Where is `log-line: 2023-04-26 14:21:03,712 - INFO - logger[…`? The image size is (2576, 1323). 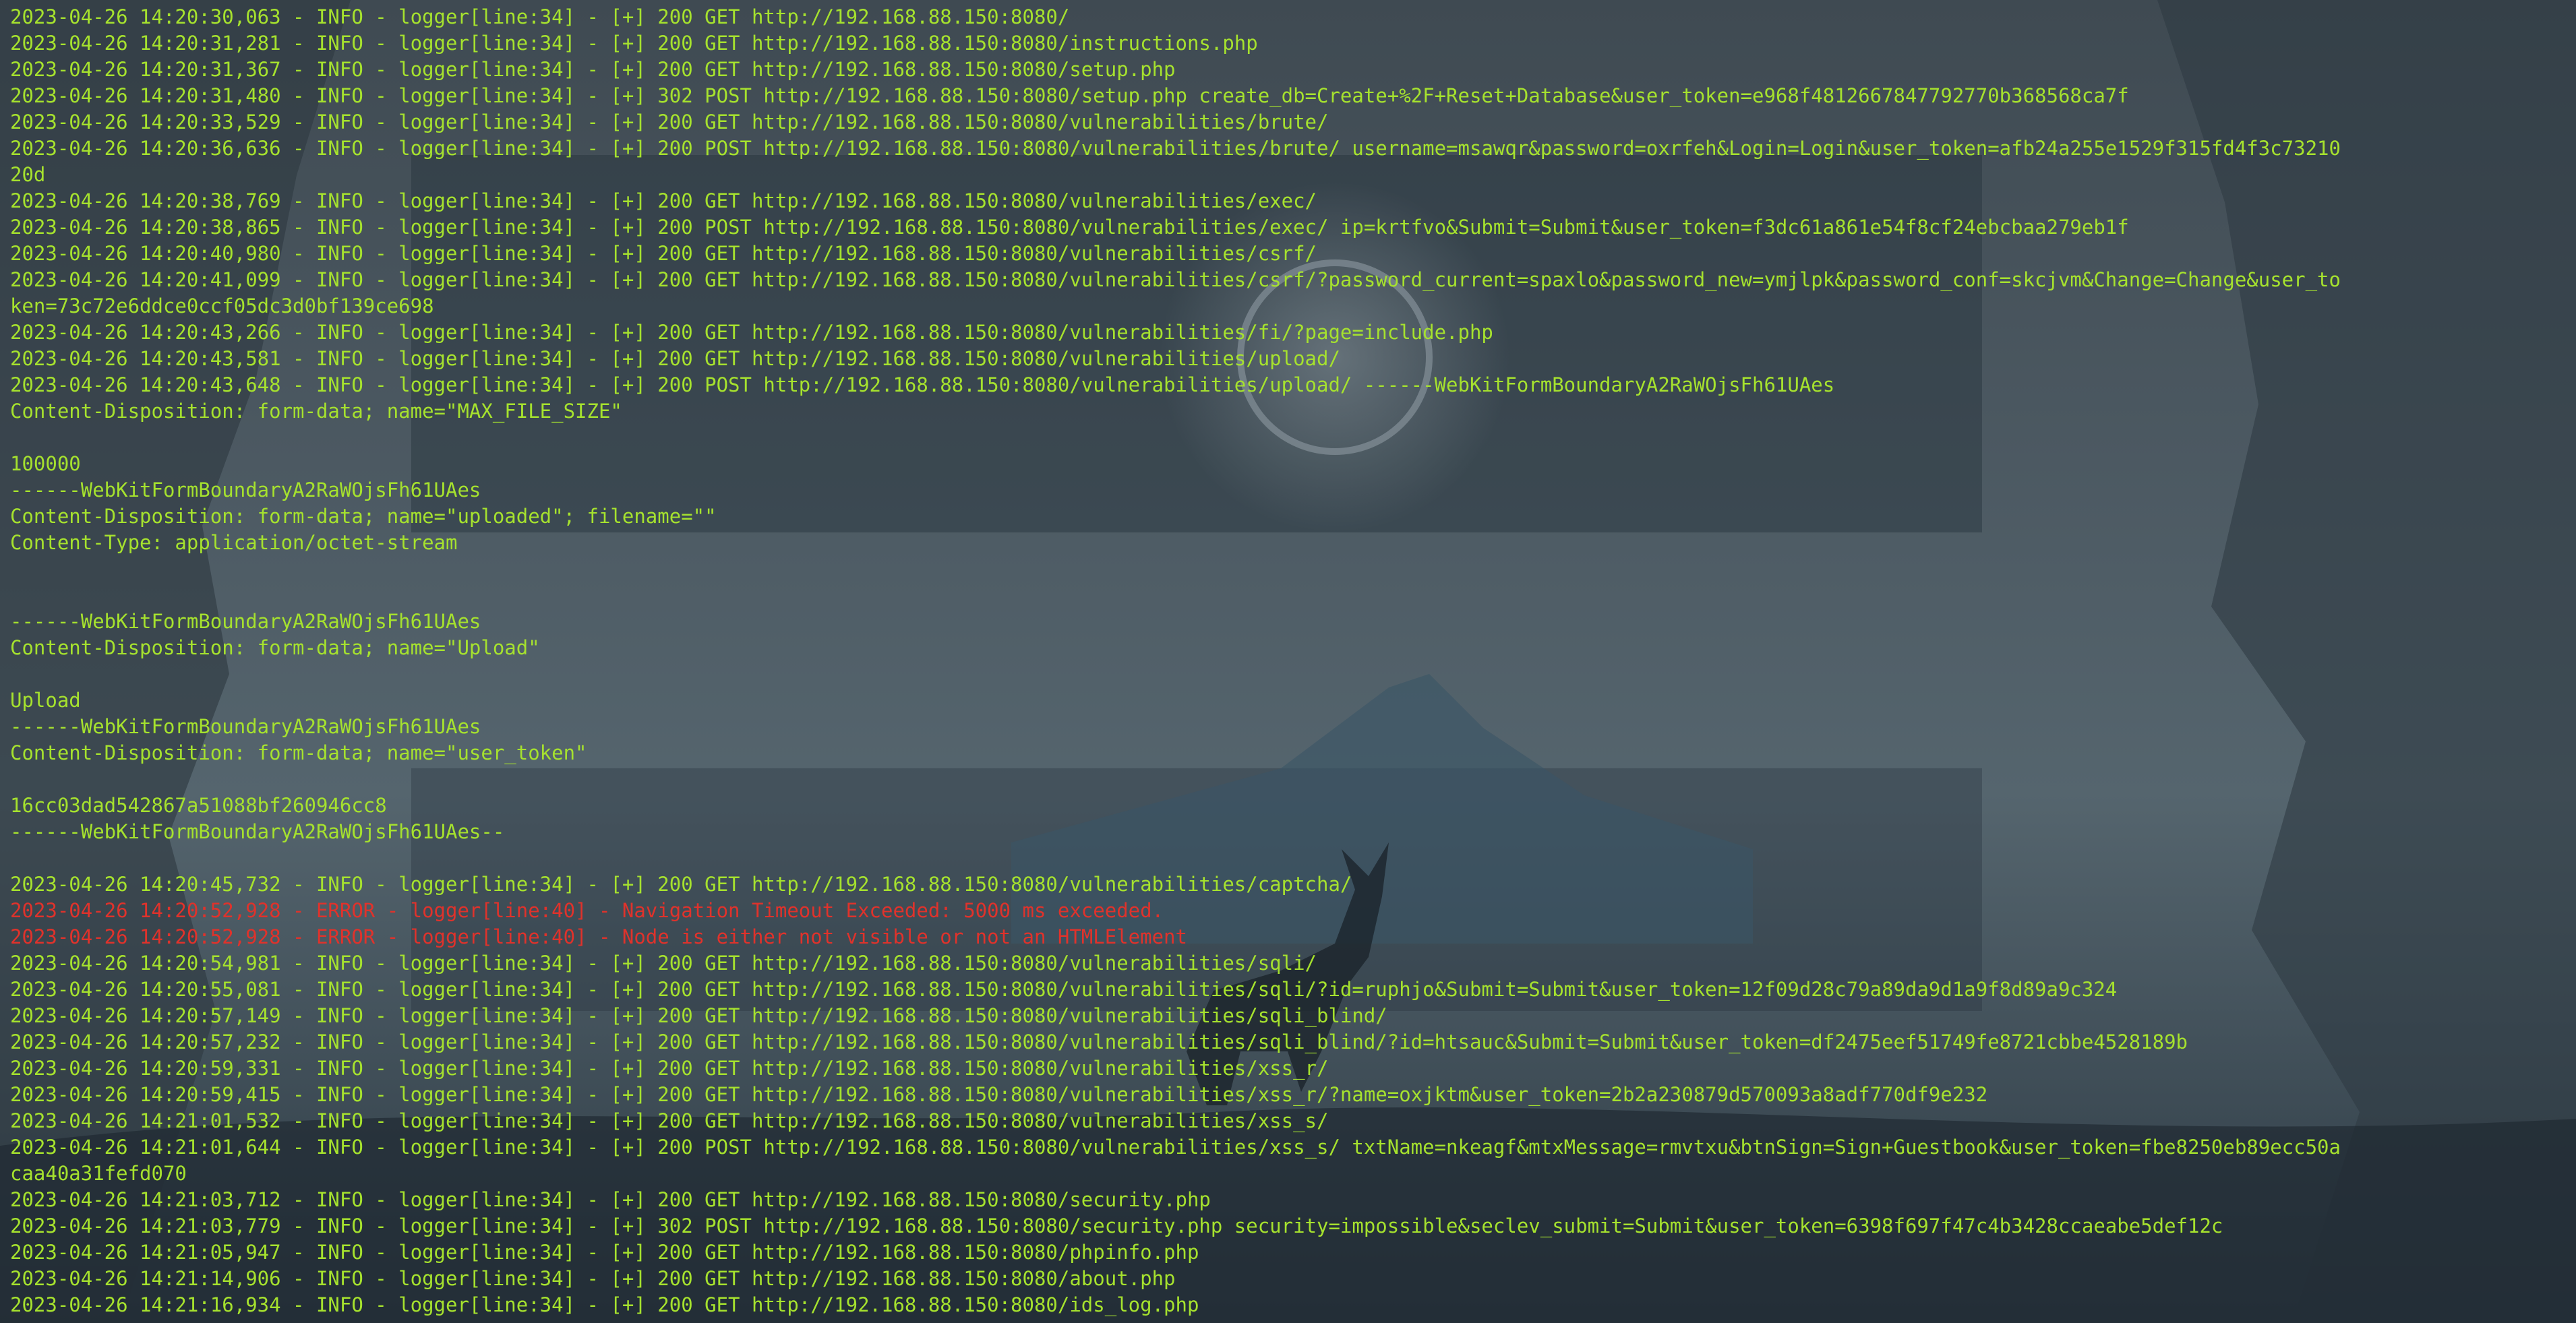 log-line: 2023-04-26 14:21:03,712 - INFO - logger[… is located at coordinates (610, 1199).